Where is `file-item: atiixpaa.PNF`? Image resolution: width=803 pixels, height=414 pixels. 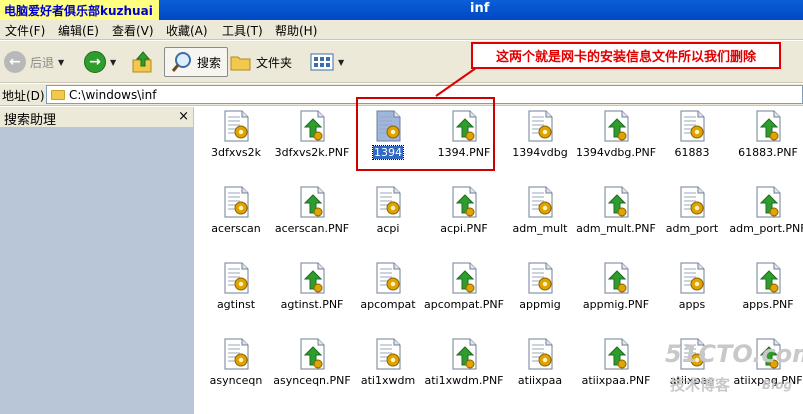 file-item: atiixpaa.PNF is located at coordinates (616, 372).